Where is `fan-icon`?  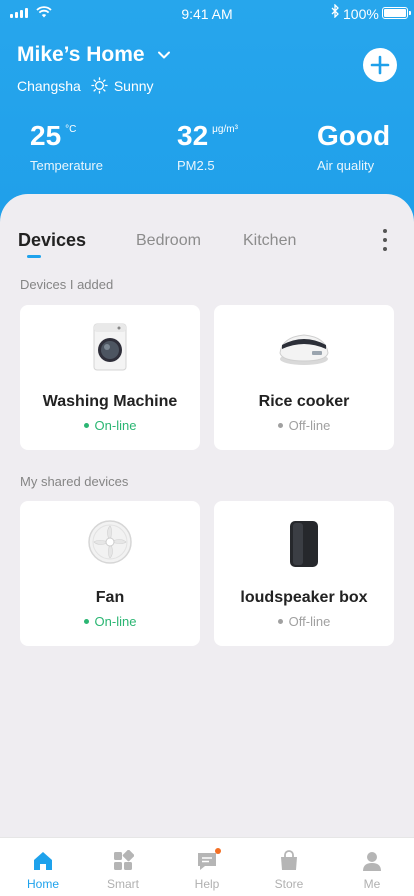 fan-icon is located at coordinates (110, 544).